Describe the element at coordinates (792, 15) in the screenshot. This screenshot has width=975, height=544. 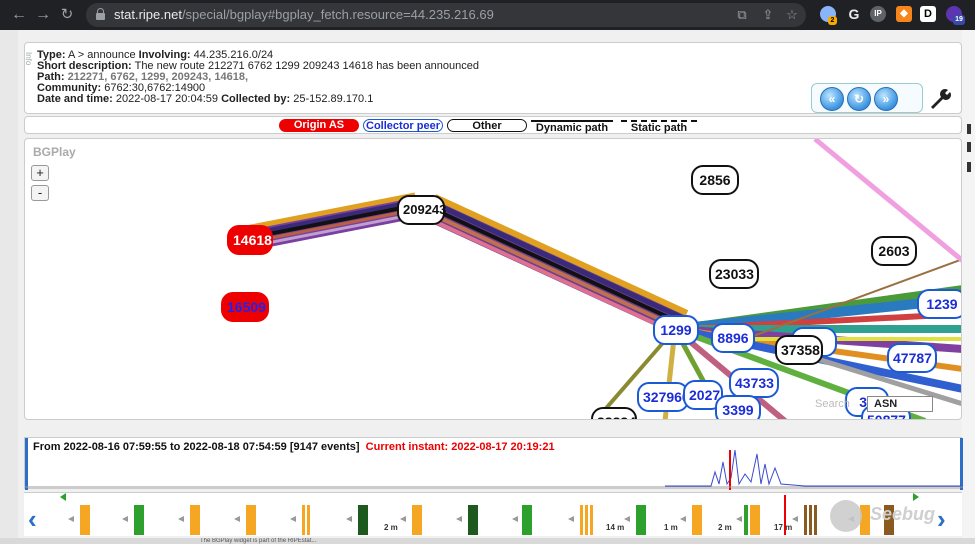
I see `bookmark-star-icon: ☆` at that location.